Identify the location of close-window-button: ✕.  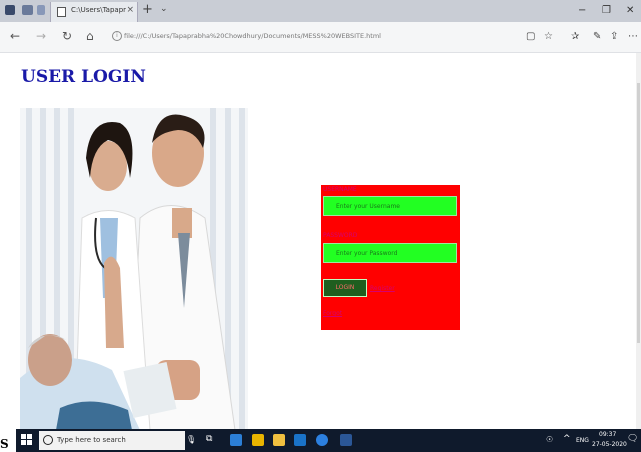
(630, 10).